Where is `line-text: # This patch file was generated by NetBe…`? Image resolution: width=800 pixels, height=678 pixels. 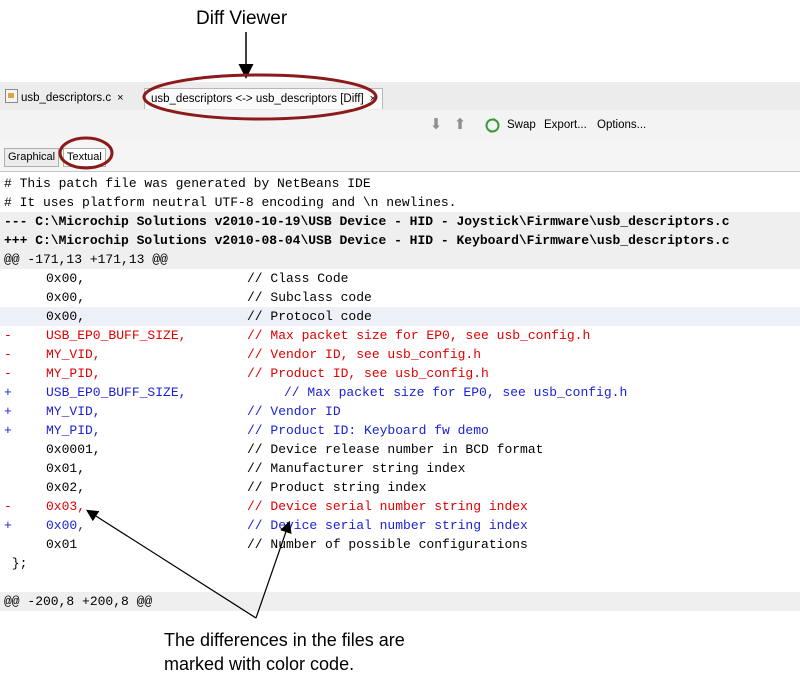
line-text: # This patch file was generated by NetBe… is located at coordinates (187, 183).